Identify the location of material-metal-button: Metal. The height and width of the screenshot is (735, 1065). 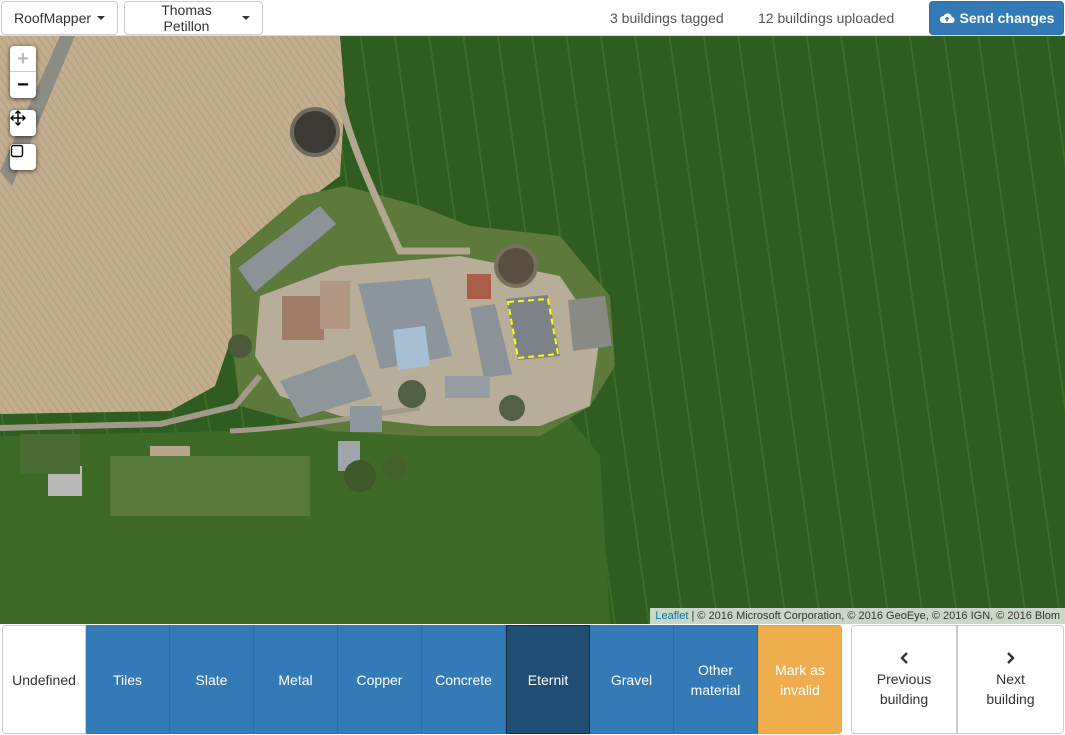
(296, 679).